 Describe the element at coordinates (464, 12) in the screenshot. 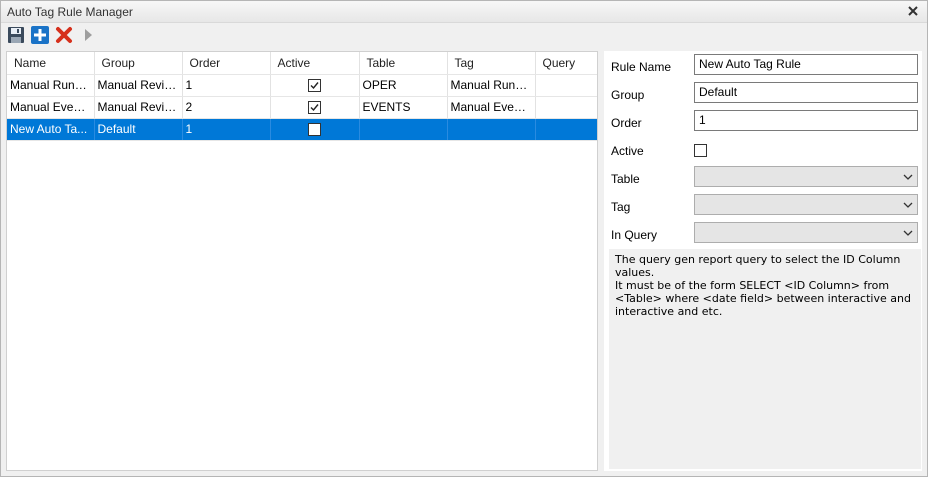

I see `title-bar: Auto Tag Rule Manager` at that location.